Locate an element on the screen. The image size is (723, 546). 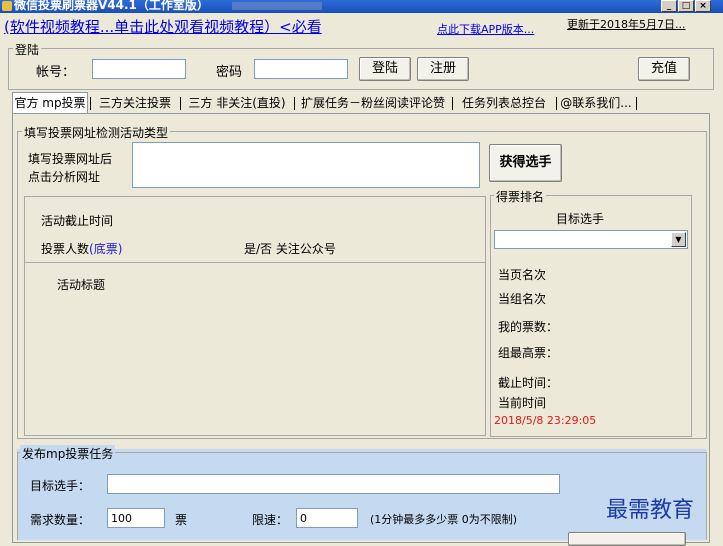
quantity-label: 需求数量： is located at coordinates (60, 520).